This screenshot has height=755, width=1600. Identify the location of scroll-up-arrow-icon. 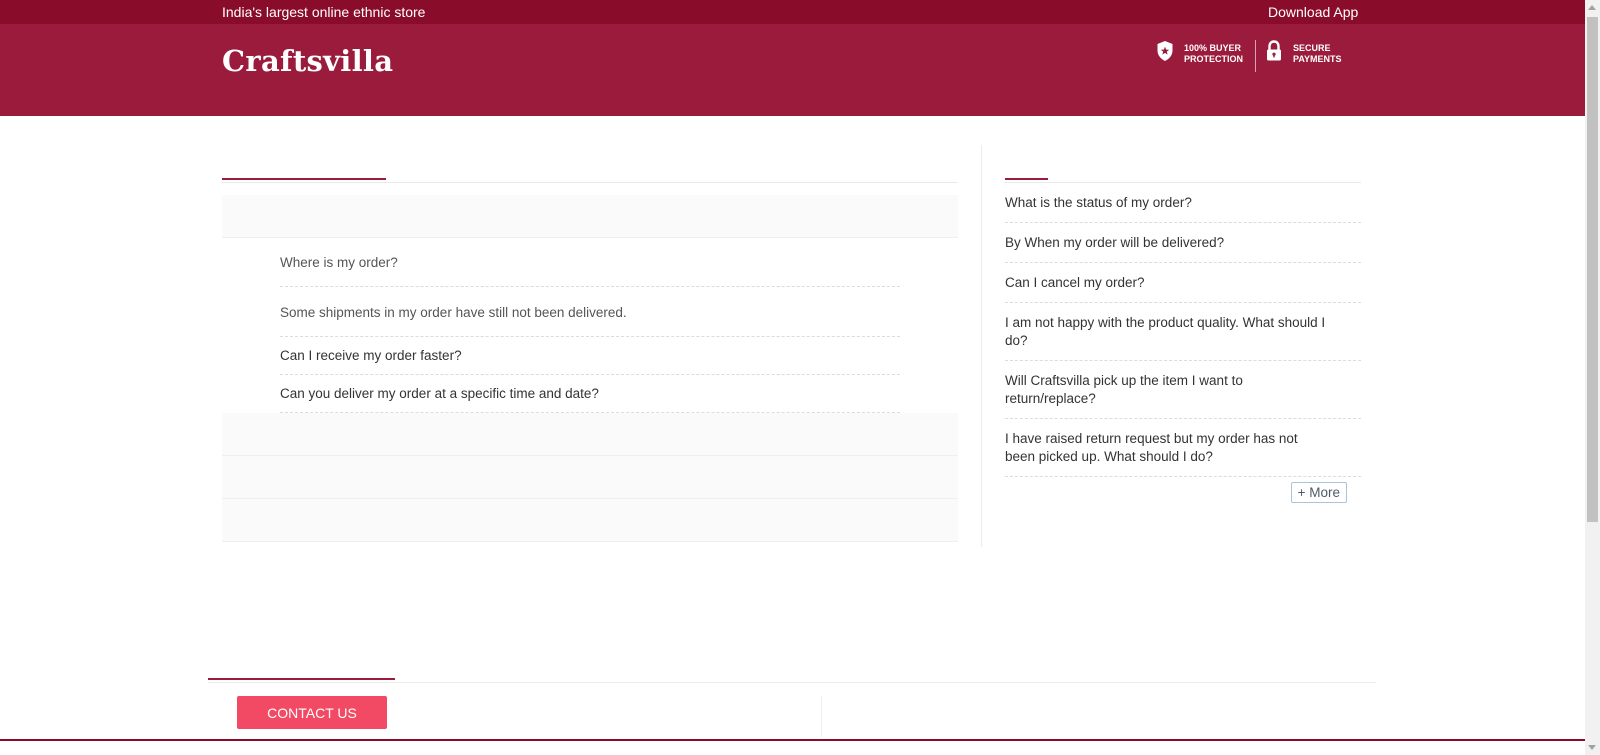
(1592, 7).